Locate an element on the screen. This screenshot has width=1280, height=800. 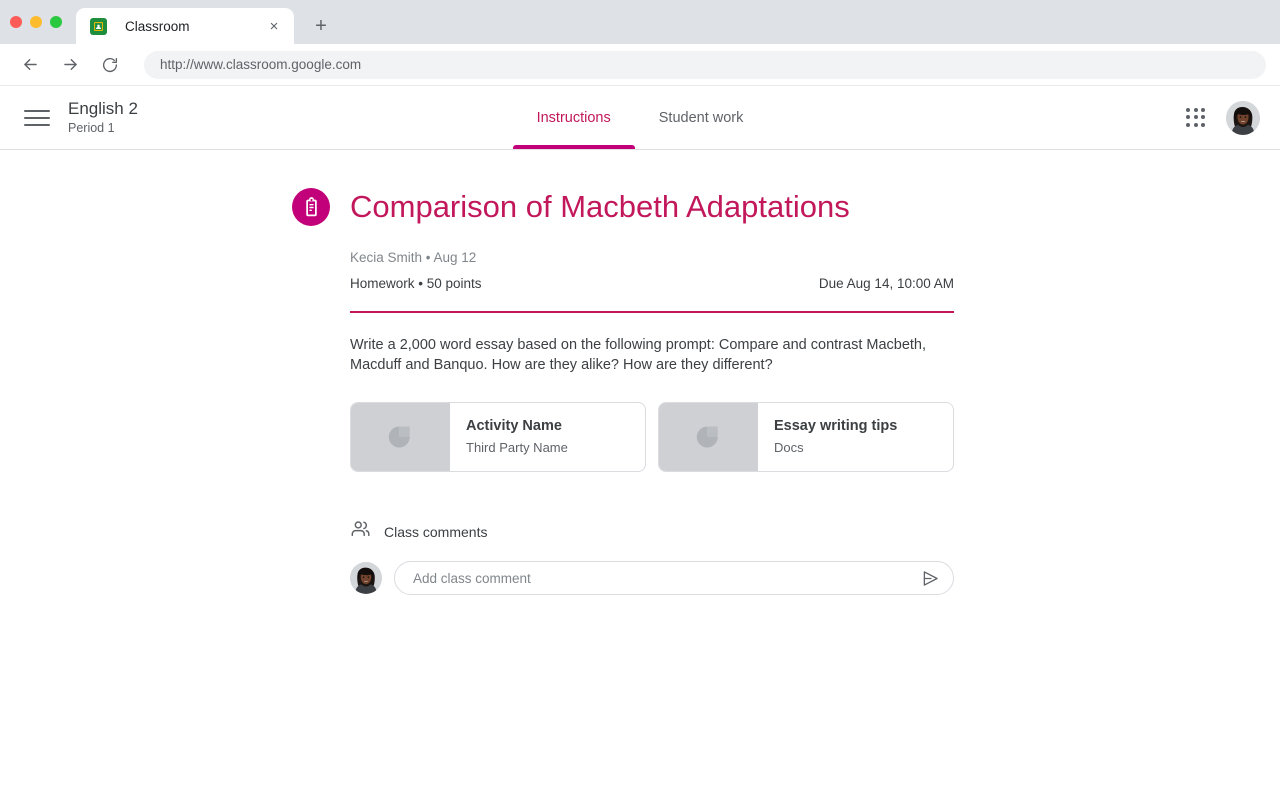
attachment-title: Essay writing tips is located at coordinates (836, 426).